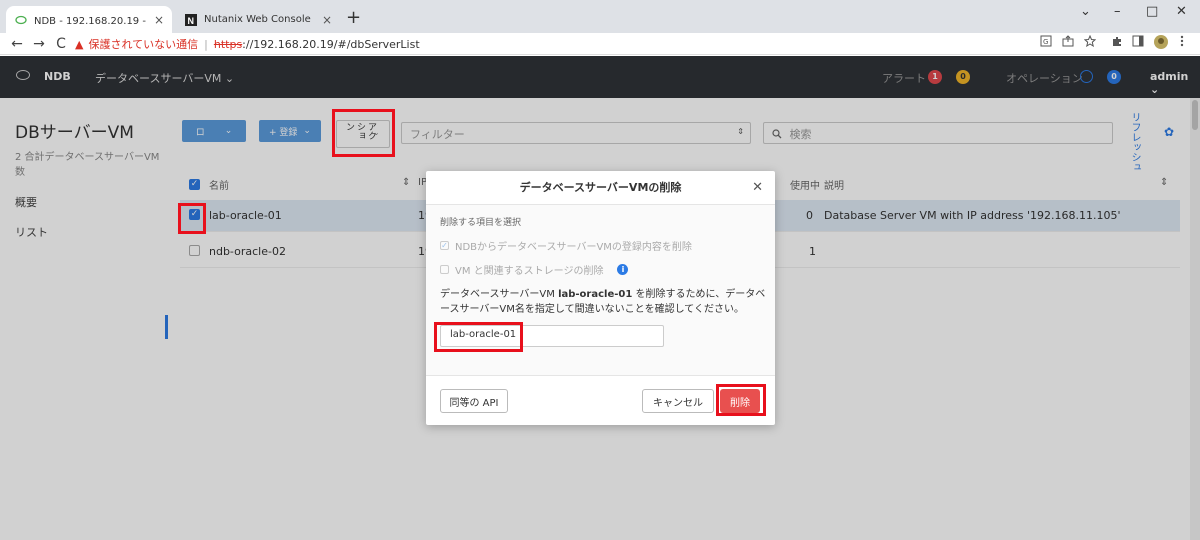  What do you see at coordinates (92, 21) in the screenshot?
I see `tab-title: NDB - 192.168.20.19 - DBサーバーVM` at bounding box center [92, 21].